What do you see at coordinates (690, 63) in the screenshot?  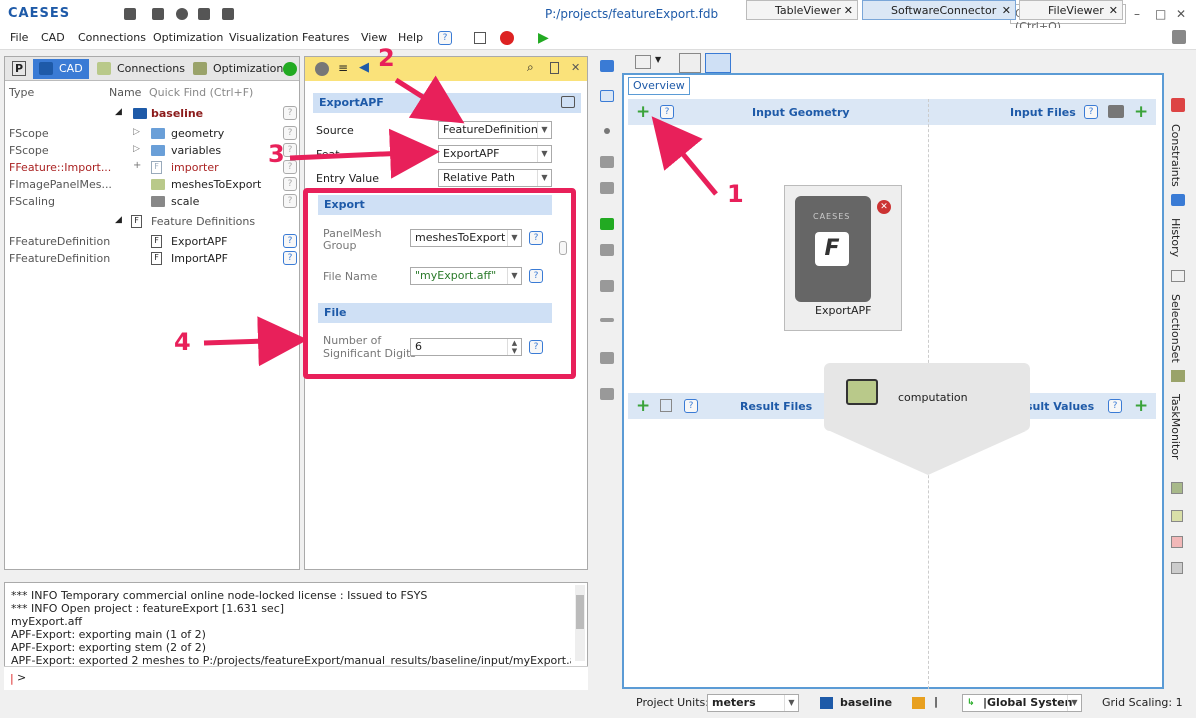 I see `cad-view-icon` at bounding box center [690, 63].